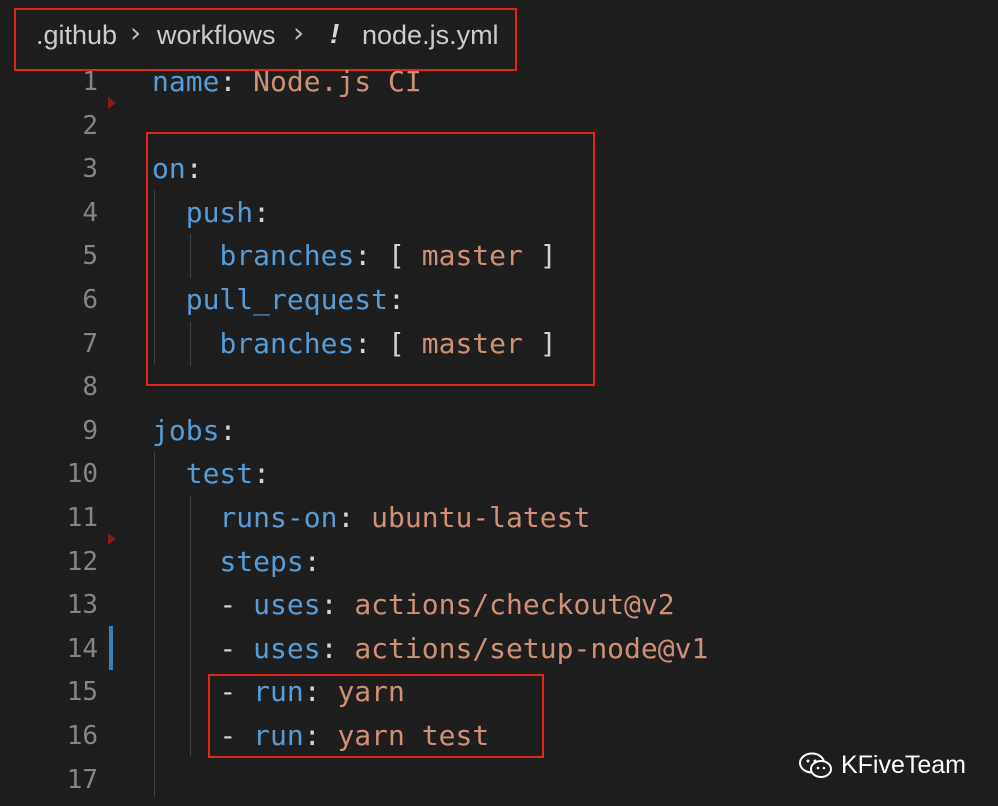 The width and height of the screenshot is (998, 806). I want to click on yaml-key: runs-on, so click(278, 517).